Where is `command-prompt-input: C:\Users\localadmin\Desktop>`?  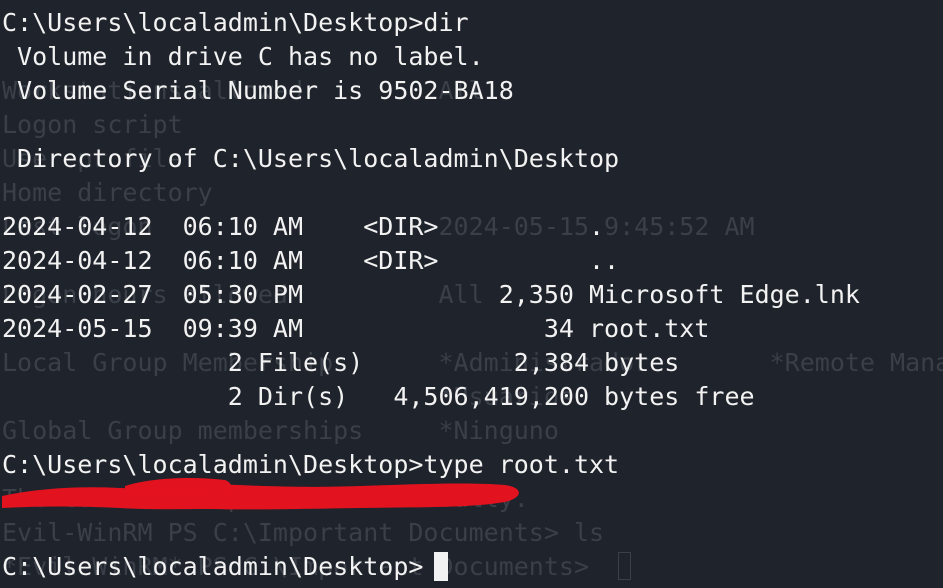
command-prompt-input: C:\Users\localadmin\Desktop> is located at coordinates (212, 567).